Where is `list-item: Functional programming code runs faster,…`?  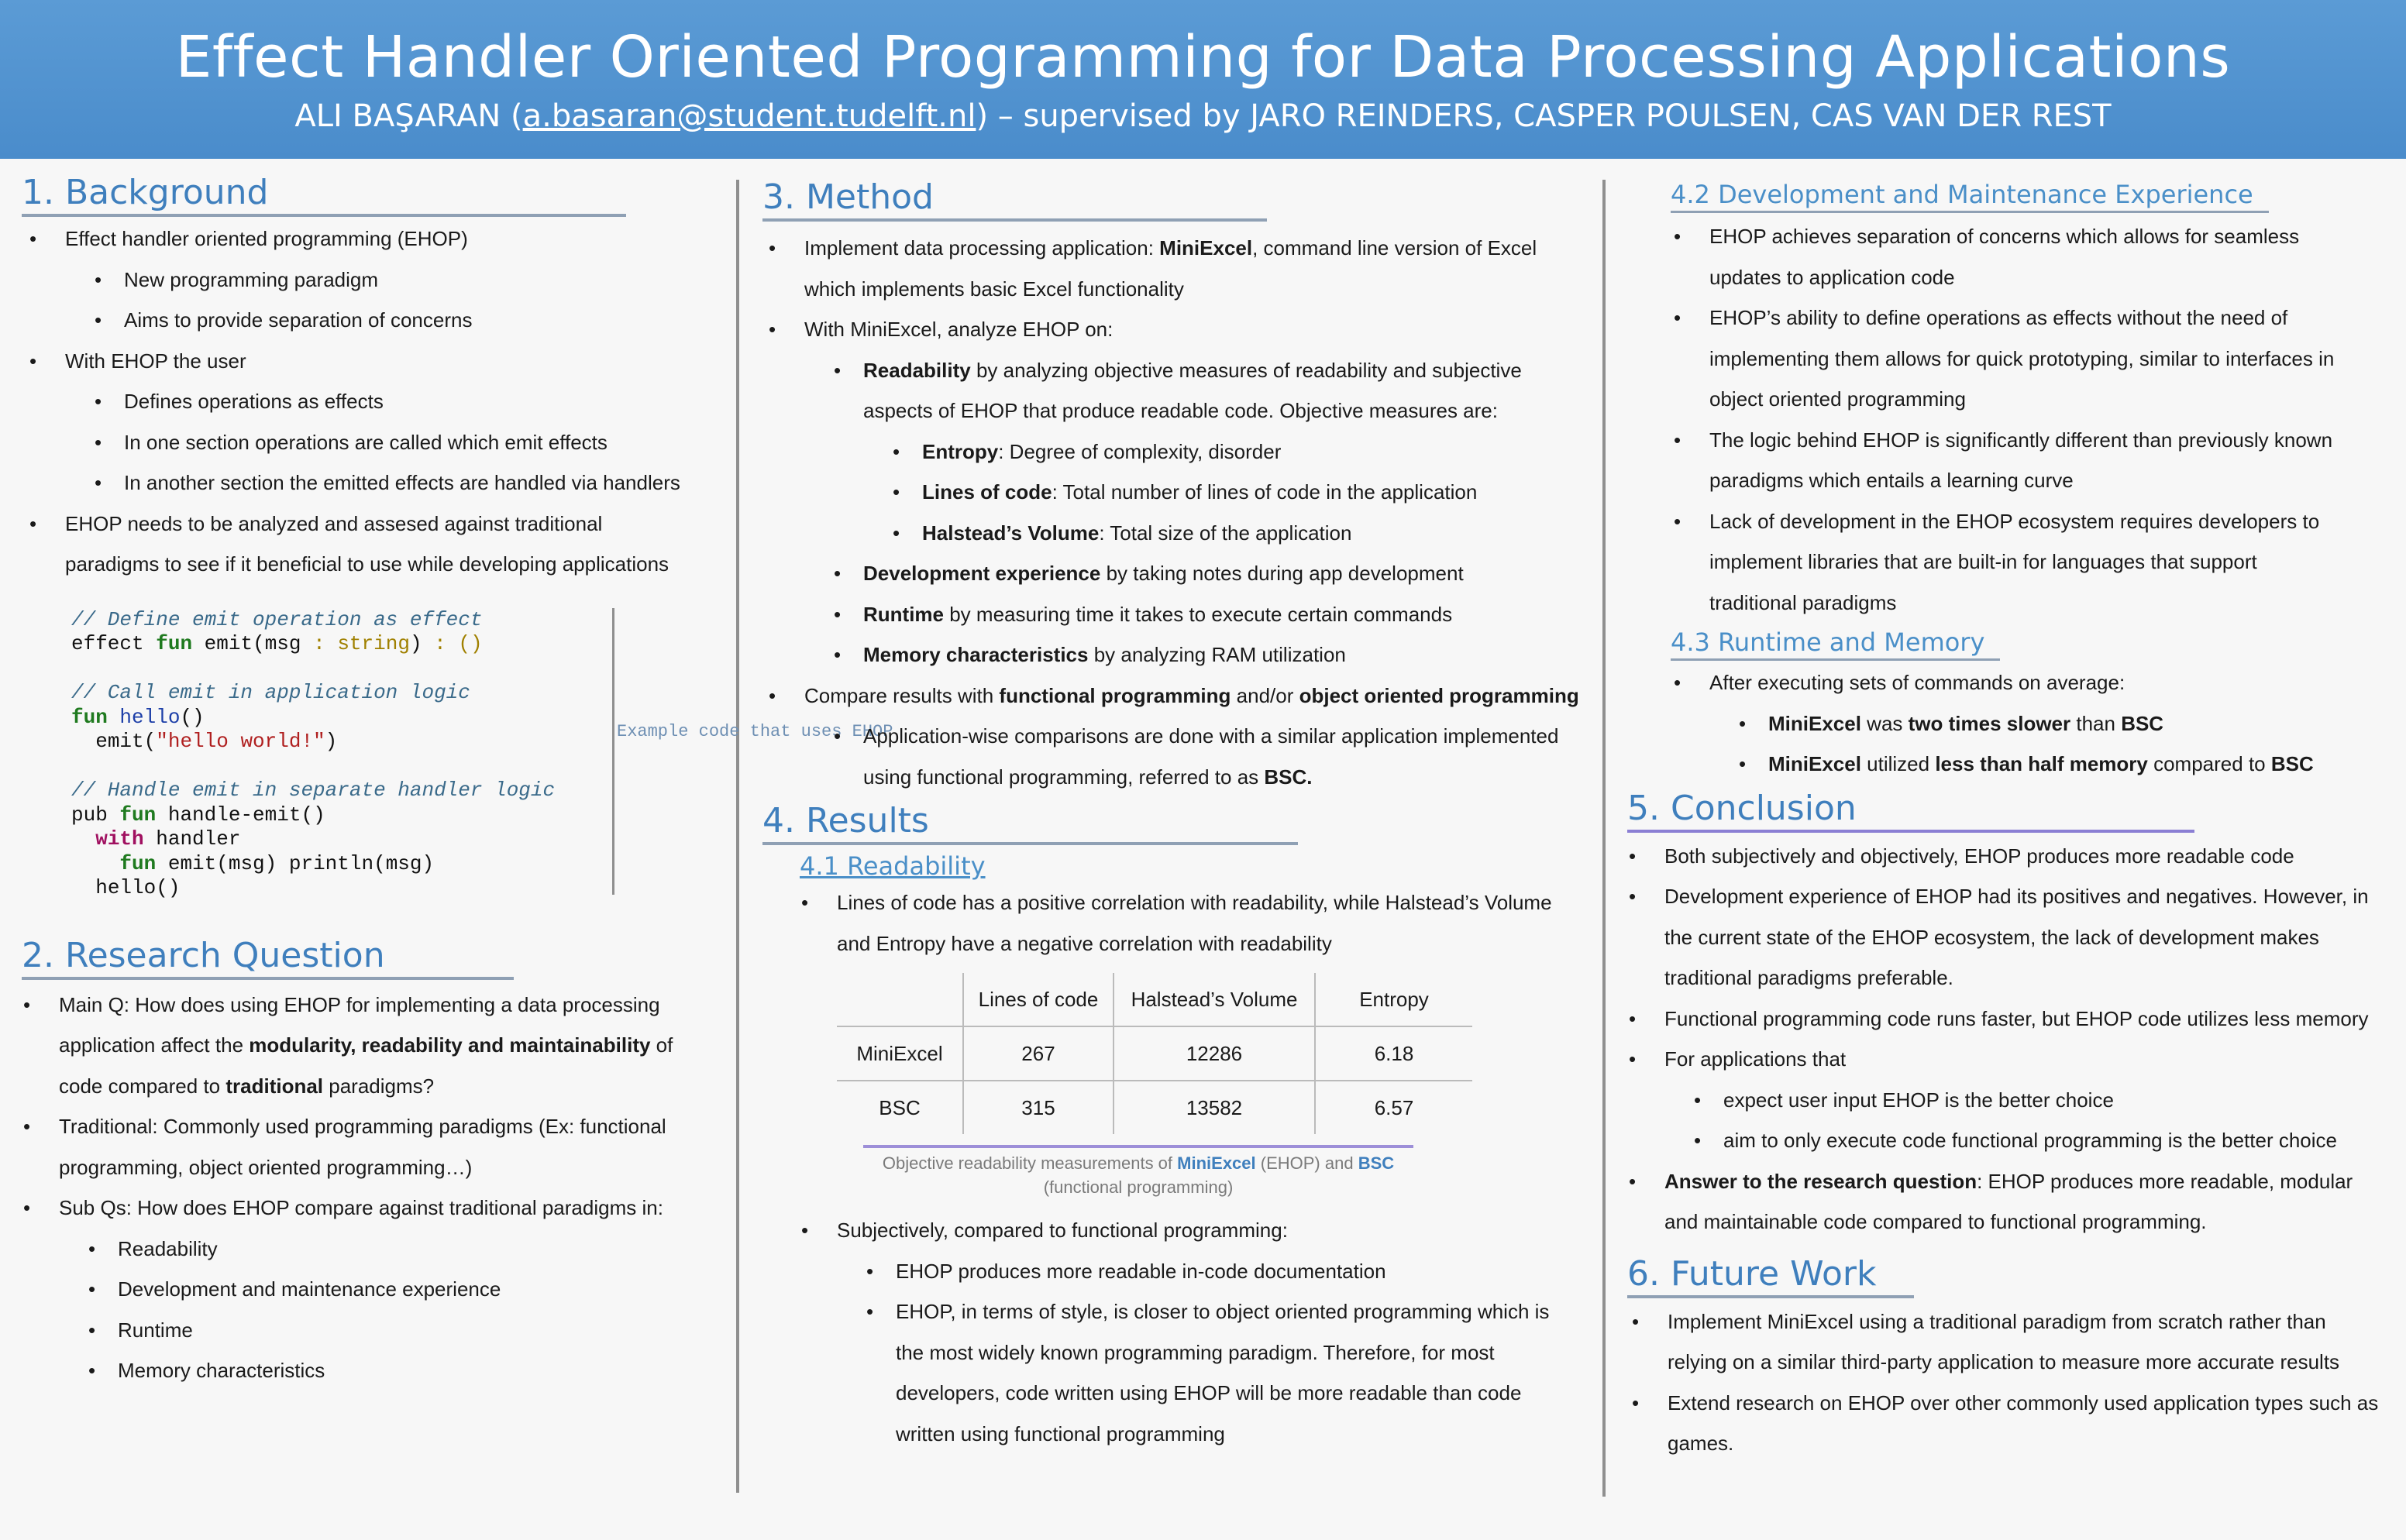
list-item: Functional programming code runs faster,… is located at coordinates (2008, 1020).